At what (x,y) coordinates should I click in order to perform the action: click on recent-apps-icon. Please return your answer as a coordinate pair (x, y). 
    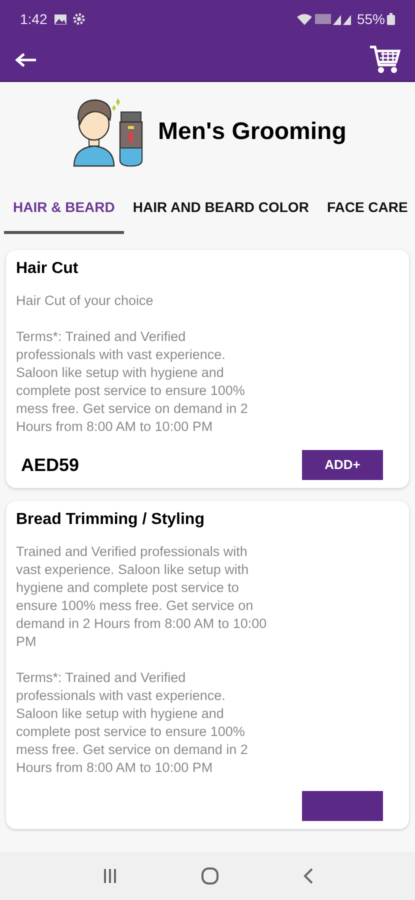
    Looking at the image, I should click on (110, 876).